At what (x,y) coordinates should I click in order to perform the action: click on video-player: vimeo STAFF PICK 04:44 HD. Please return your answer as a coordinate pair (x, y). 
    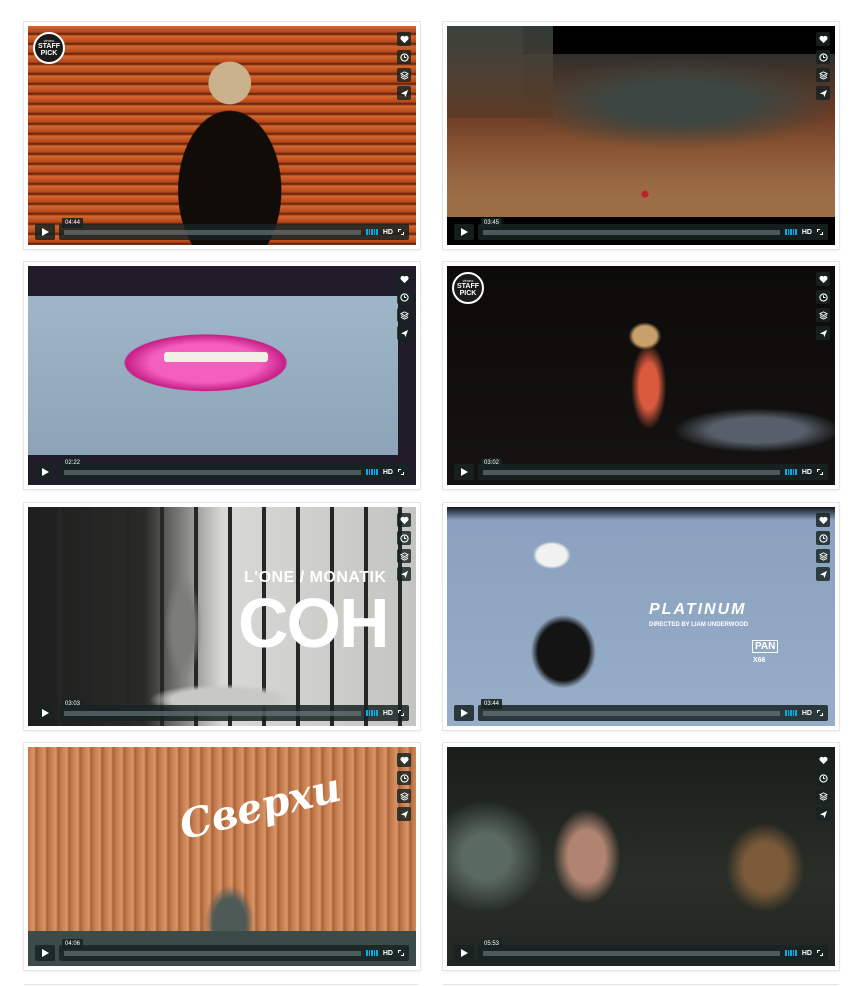
    Looking at the image, I should click on (222, 135).